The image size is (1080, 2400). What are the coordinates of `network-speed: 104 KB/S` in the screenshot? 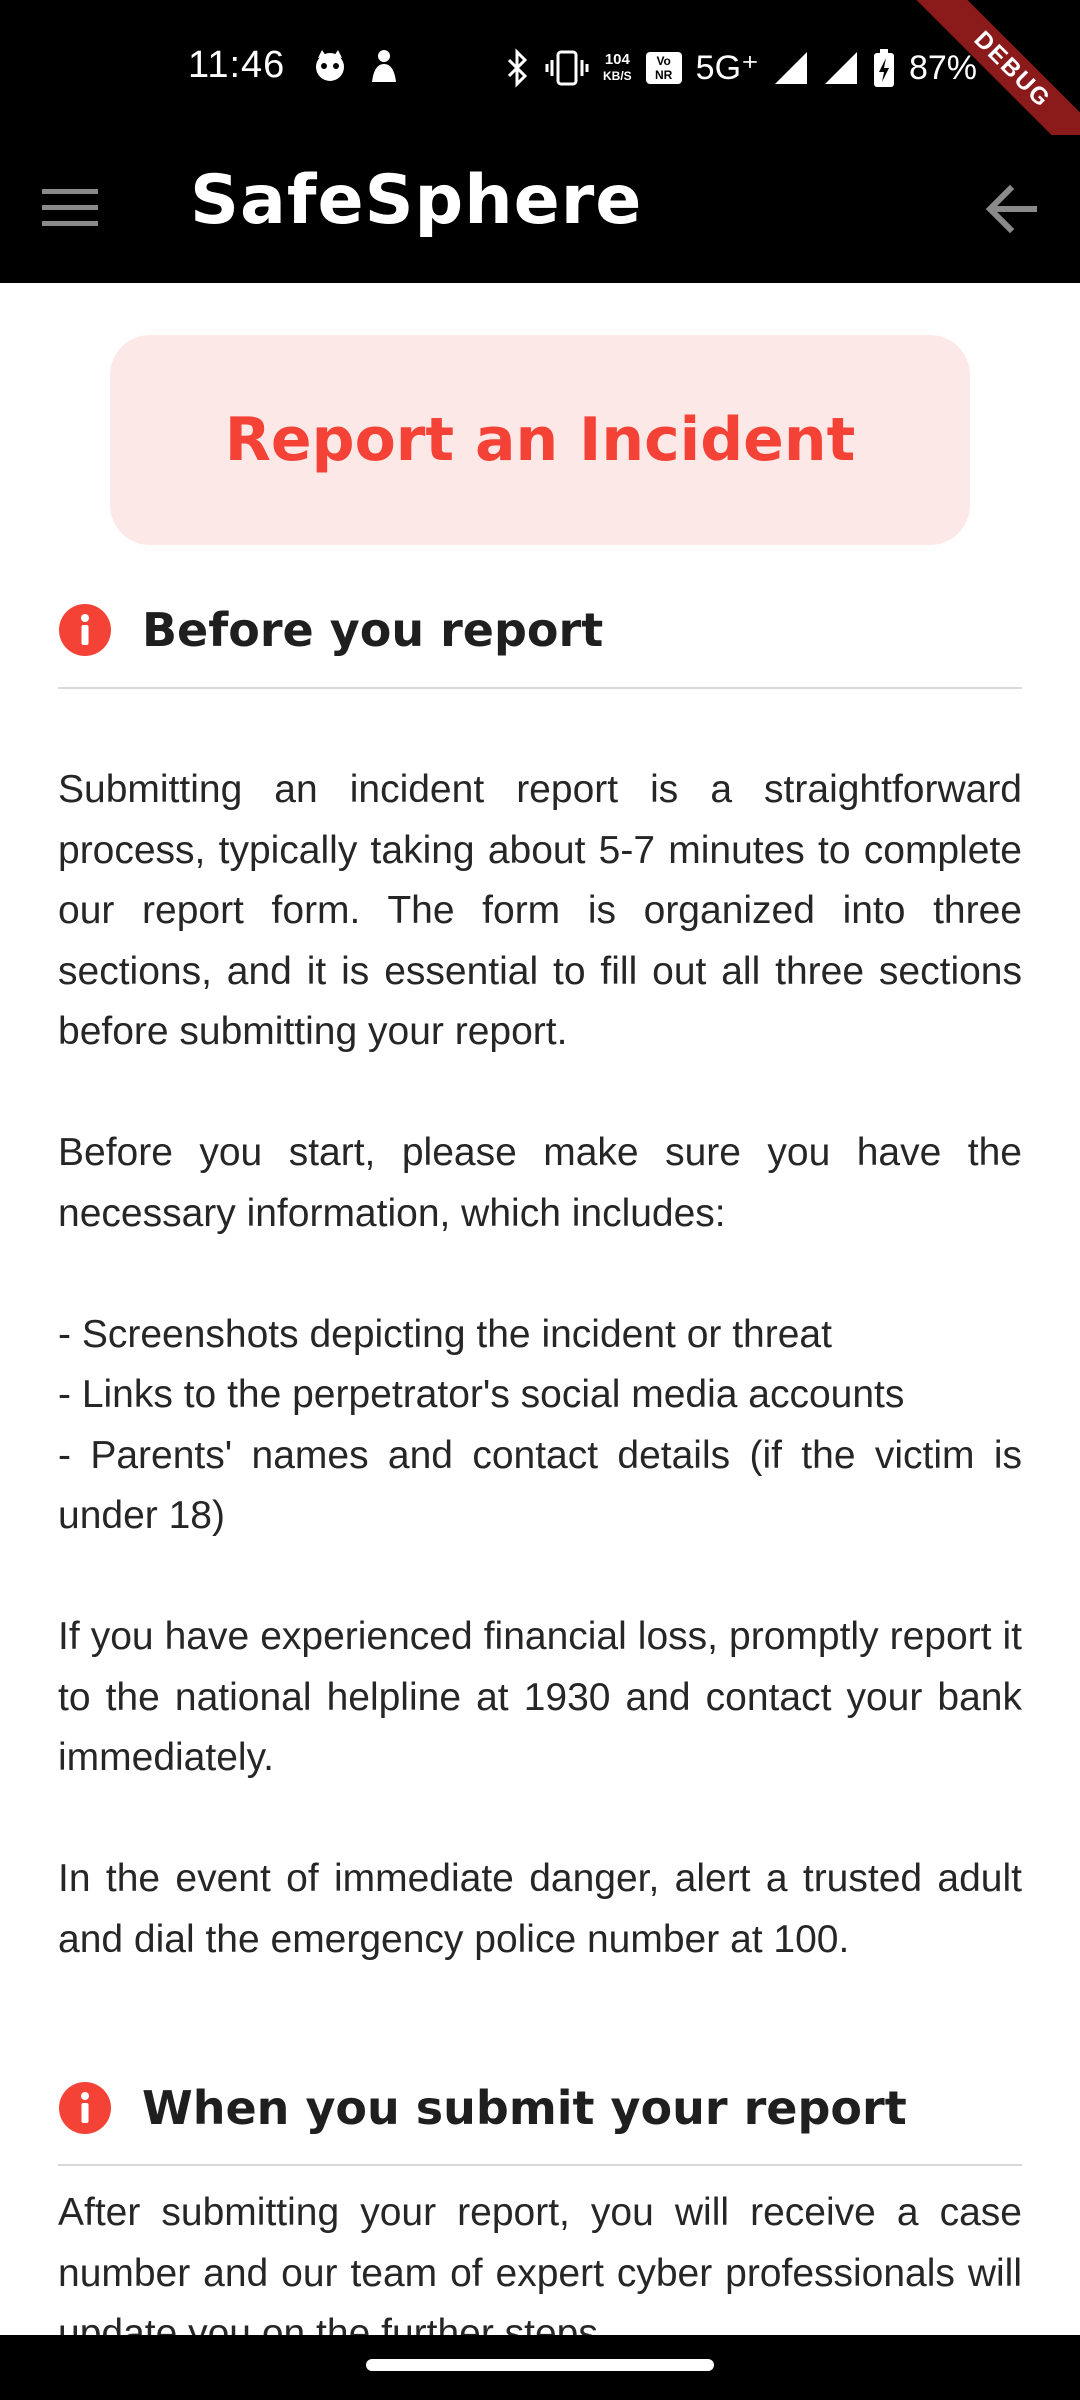 It's located at (617, 67).